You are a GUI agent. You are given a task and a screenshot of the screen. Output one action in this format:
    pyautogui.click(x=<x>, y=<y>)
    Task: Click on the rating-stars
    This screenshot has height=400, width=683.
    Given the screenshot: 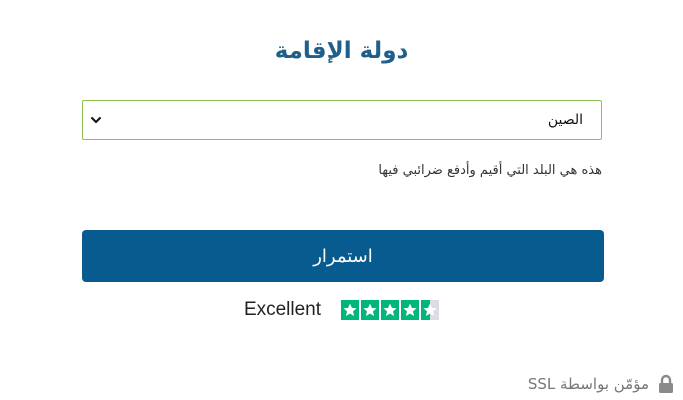 What is the action you would take?
    pyautogui.click(x=390, y=310)
    